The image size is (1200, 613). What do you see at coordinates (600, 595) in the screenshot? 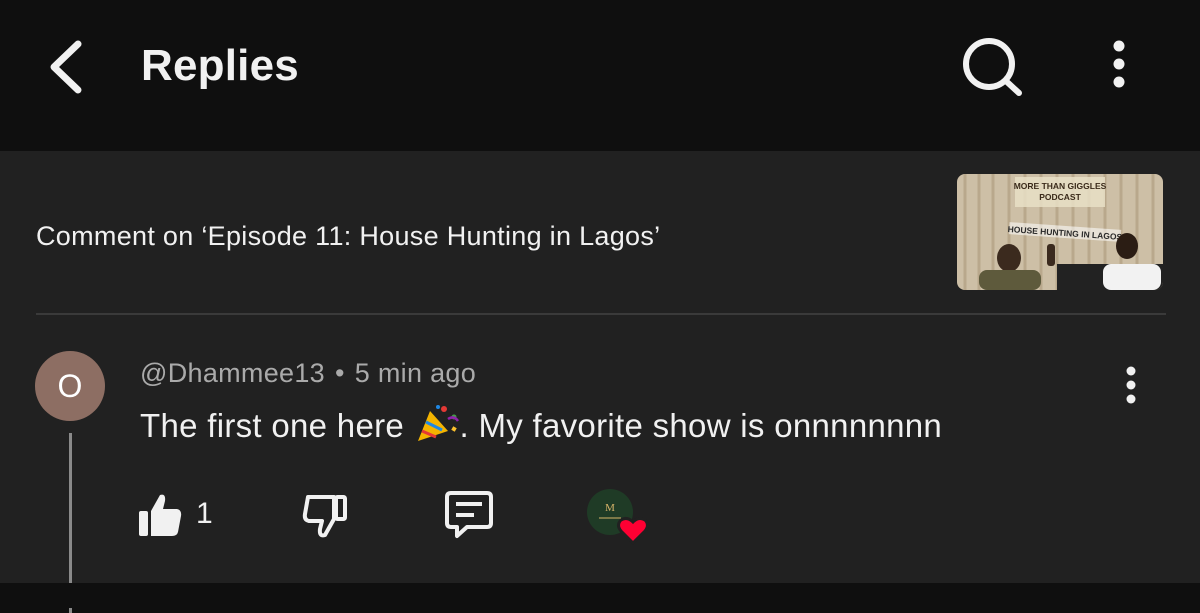
I see `bottom-bar` at bounding box center [600, 595].